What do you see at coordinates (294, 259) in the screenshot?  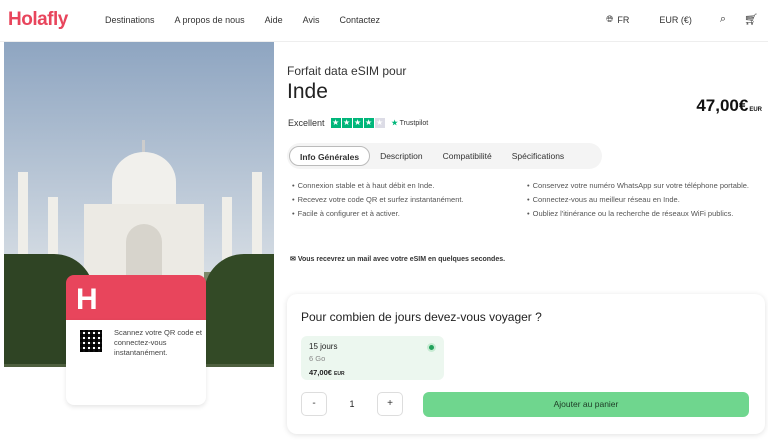 I see `mail-icon: ✉` at bounding box center [294, 259].